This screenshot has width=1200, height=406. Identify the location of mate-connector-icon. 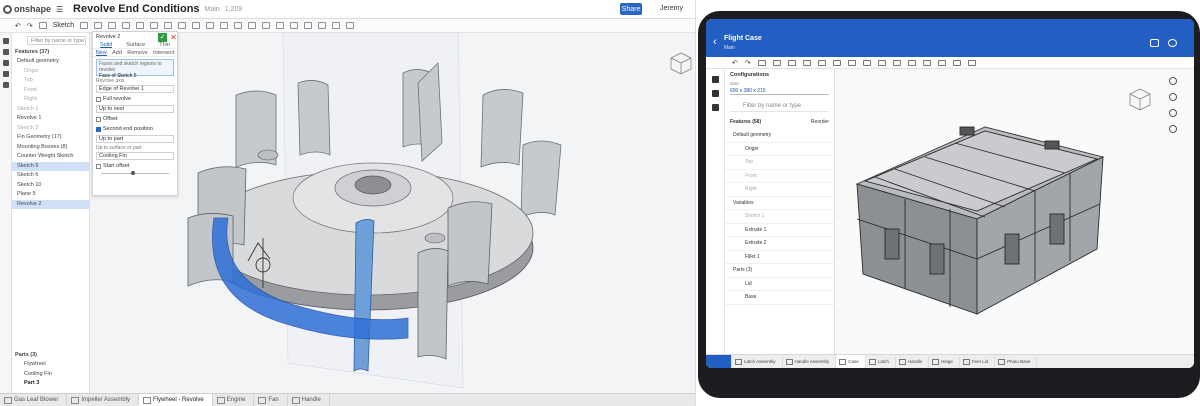
(308, 25).